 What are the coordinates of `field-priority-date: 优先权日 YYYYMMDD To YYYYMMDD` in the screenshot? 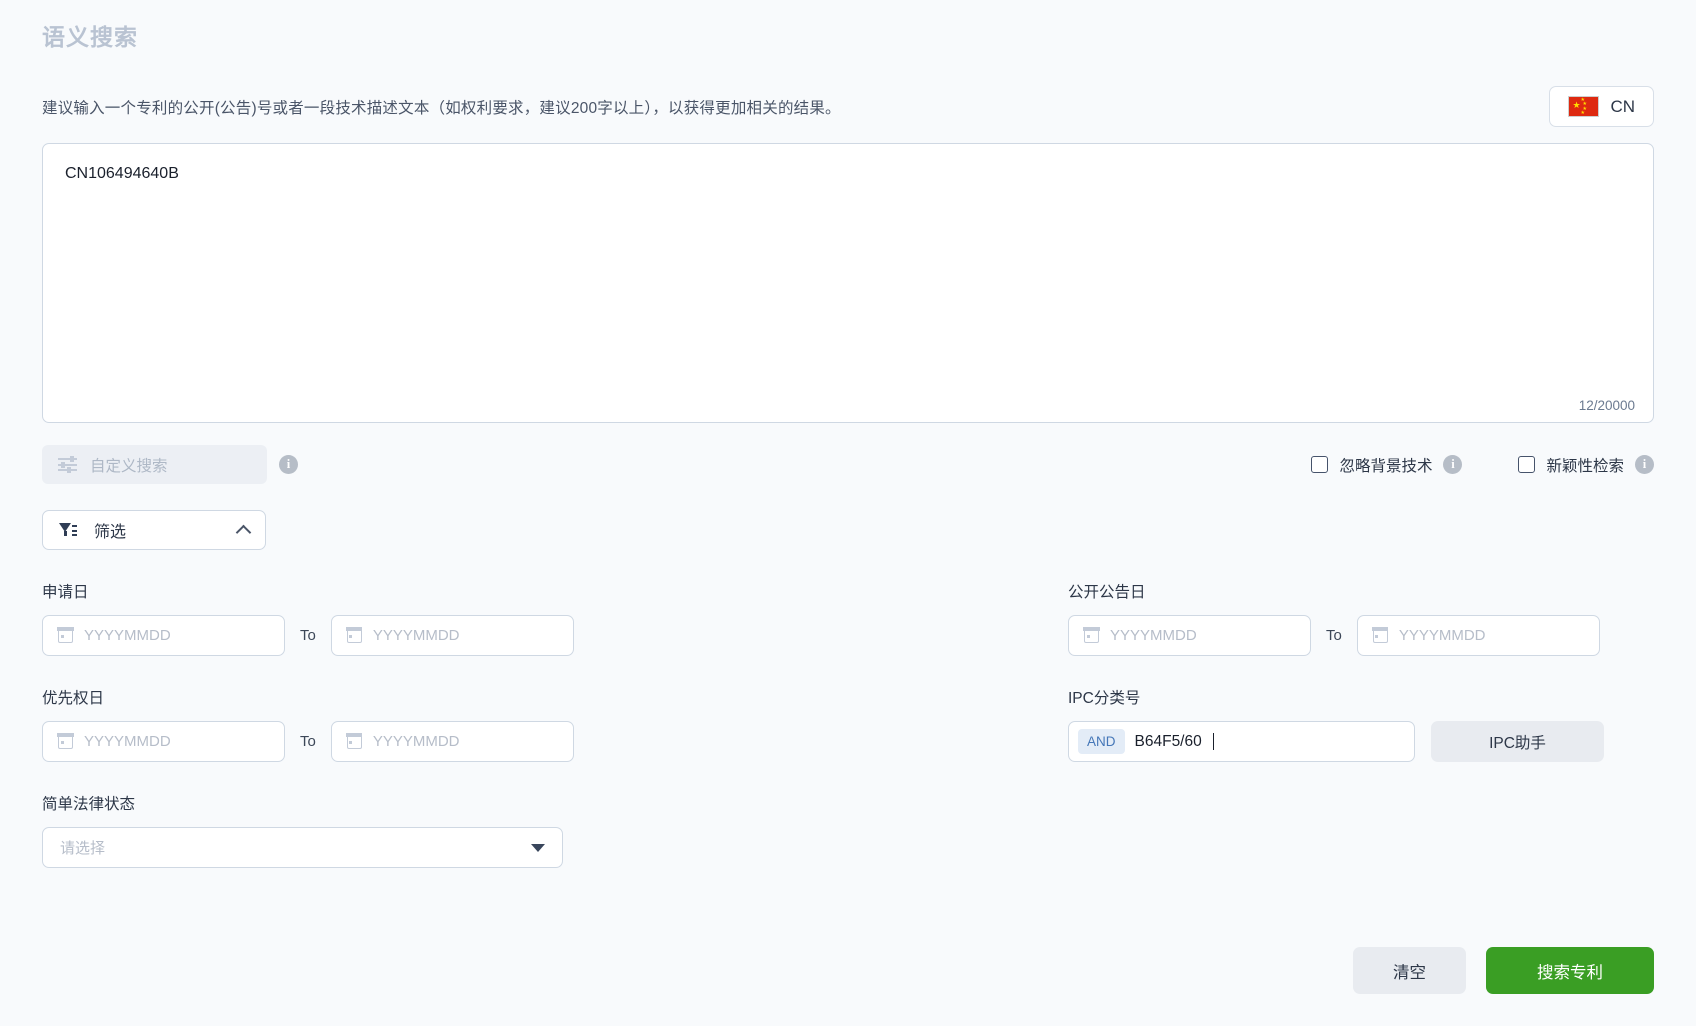 It's located at (335, 724).